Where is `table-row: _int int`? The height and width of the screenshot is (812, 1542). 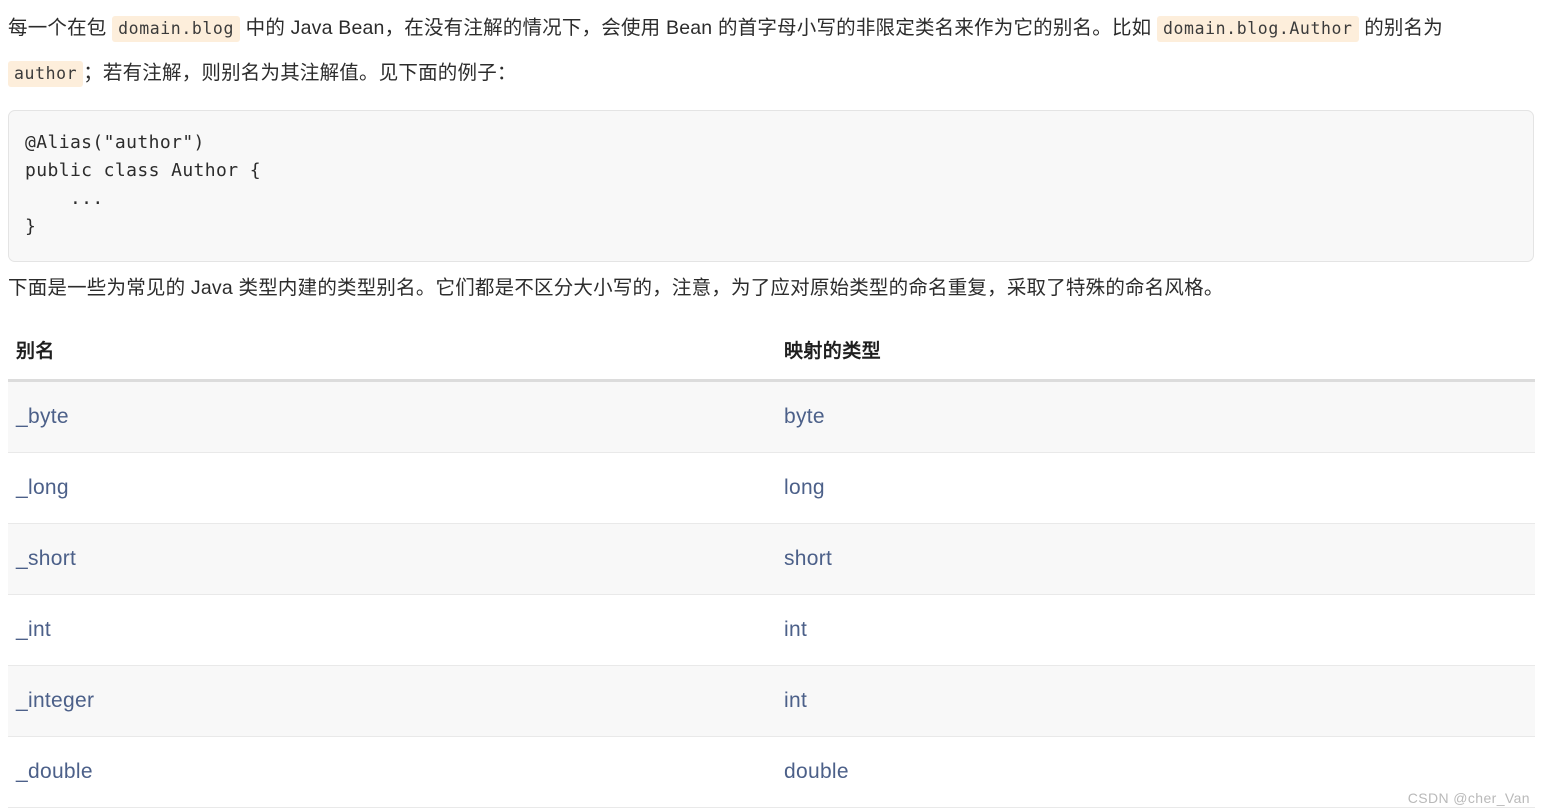 table-row: _int int is located at coordinates (771, 630).